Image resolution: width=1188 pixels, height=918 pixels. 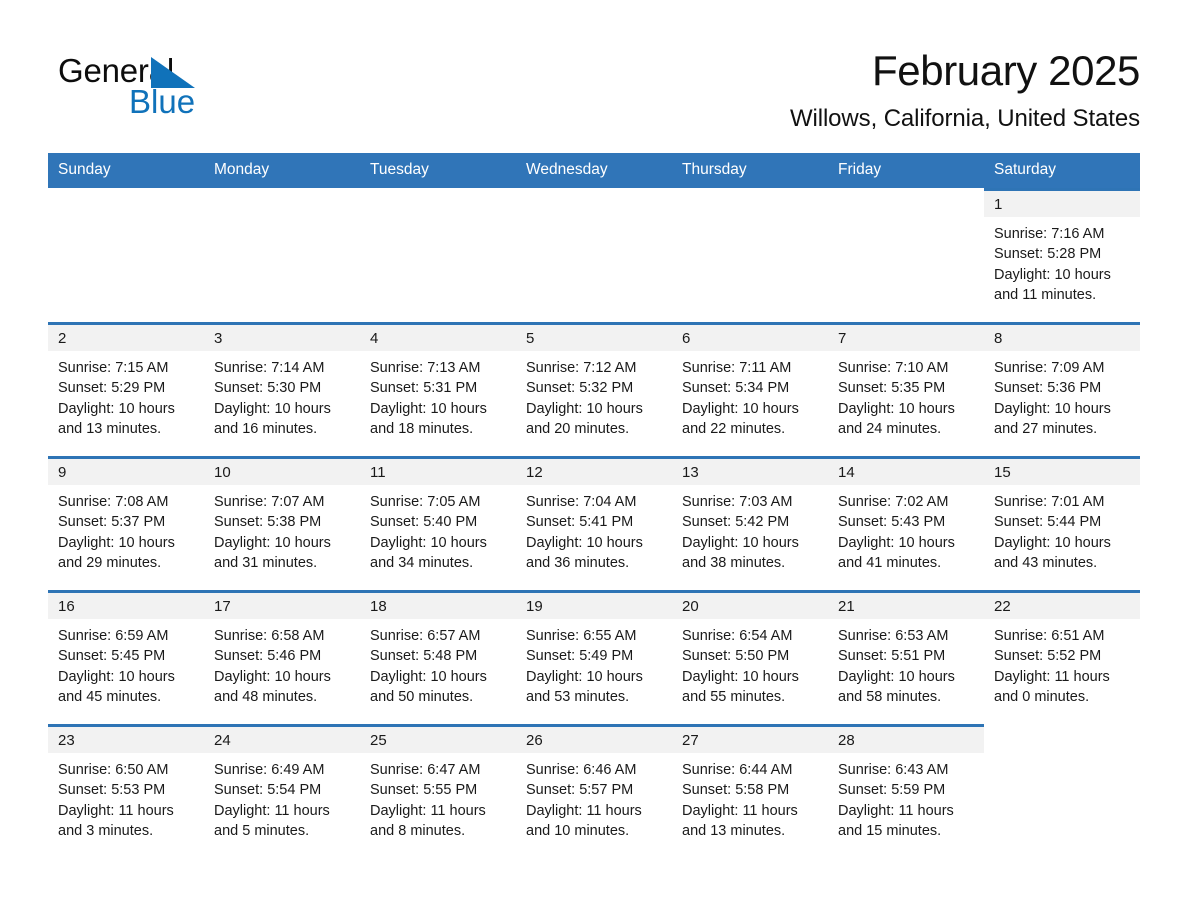 I want to click on day-number: 27, so click(x=690, y=741).